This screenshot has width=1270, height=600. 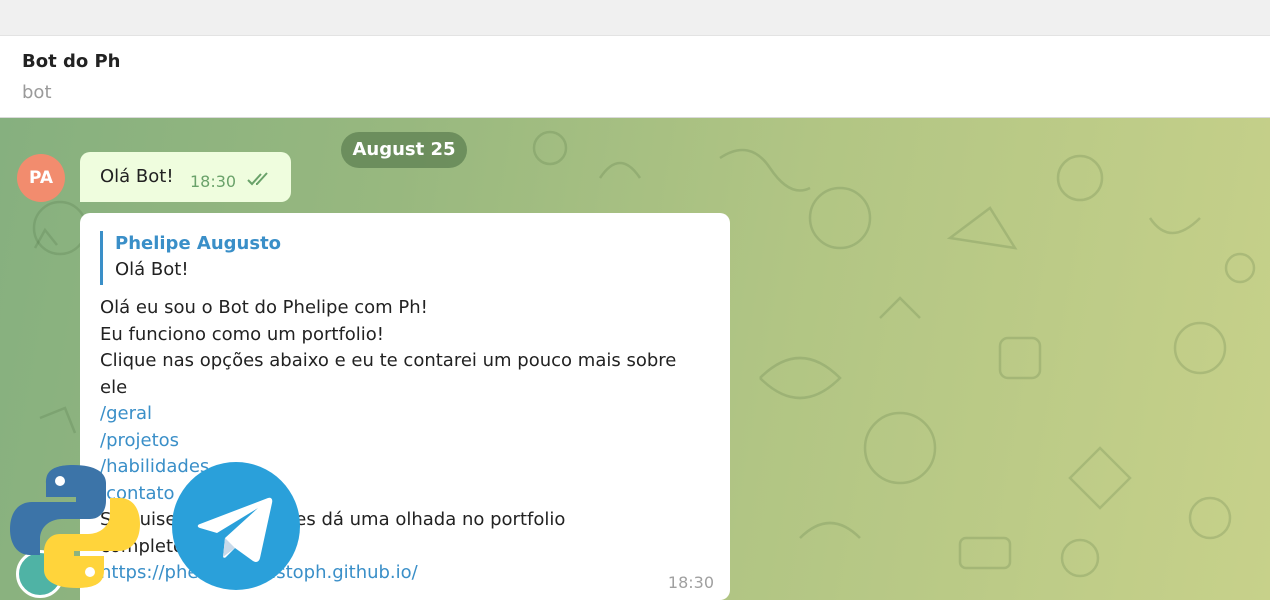 What do you see at coordinates (137, 176) in the screenshot?
I see `message-text: Olá Bot!` at bounding box center [137, 176].